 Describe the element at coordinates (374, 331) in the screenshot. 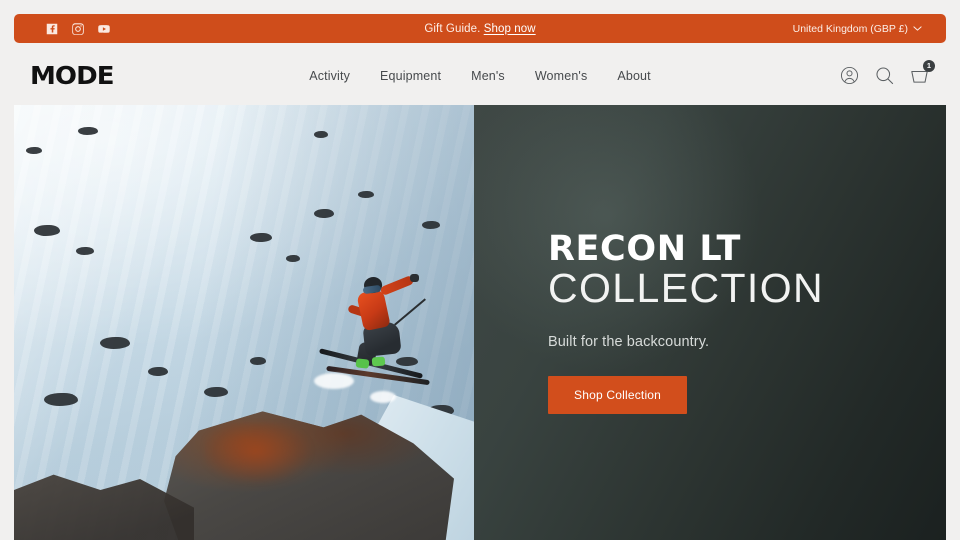

I see `hero-image-skier` at that location.